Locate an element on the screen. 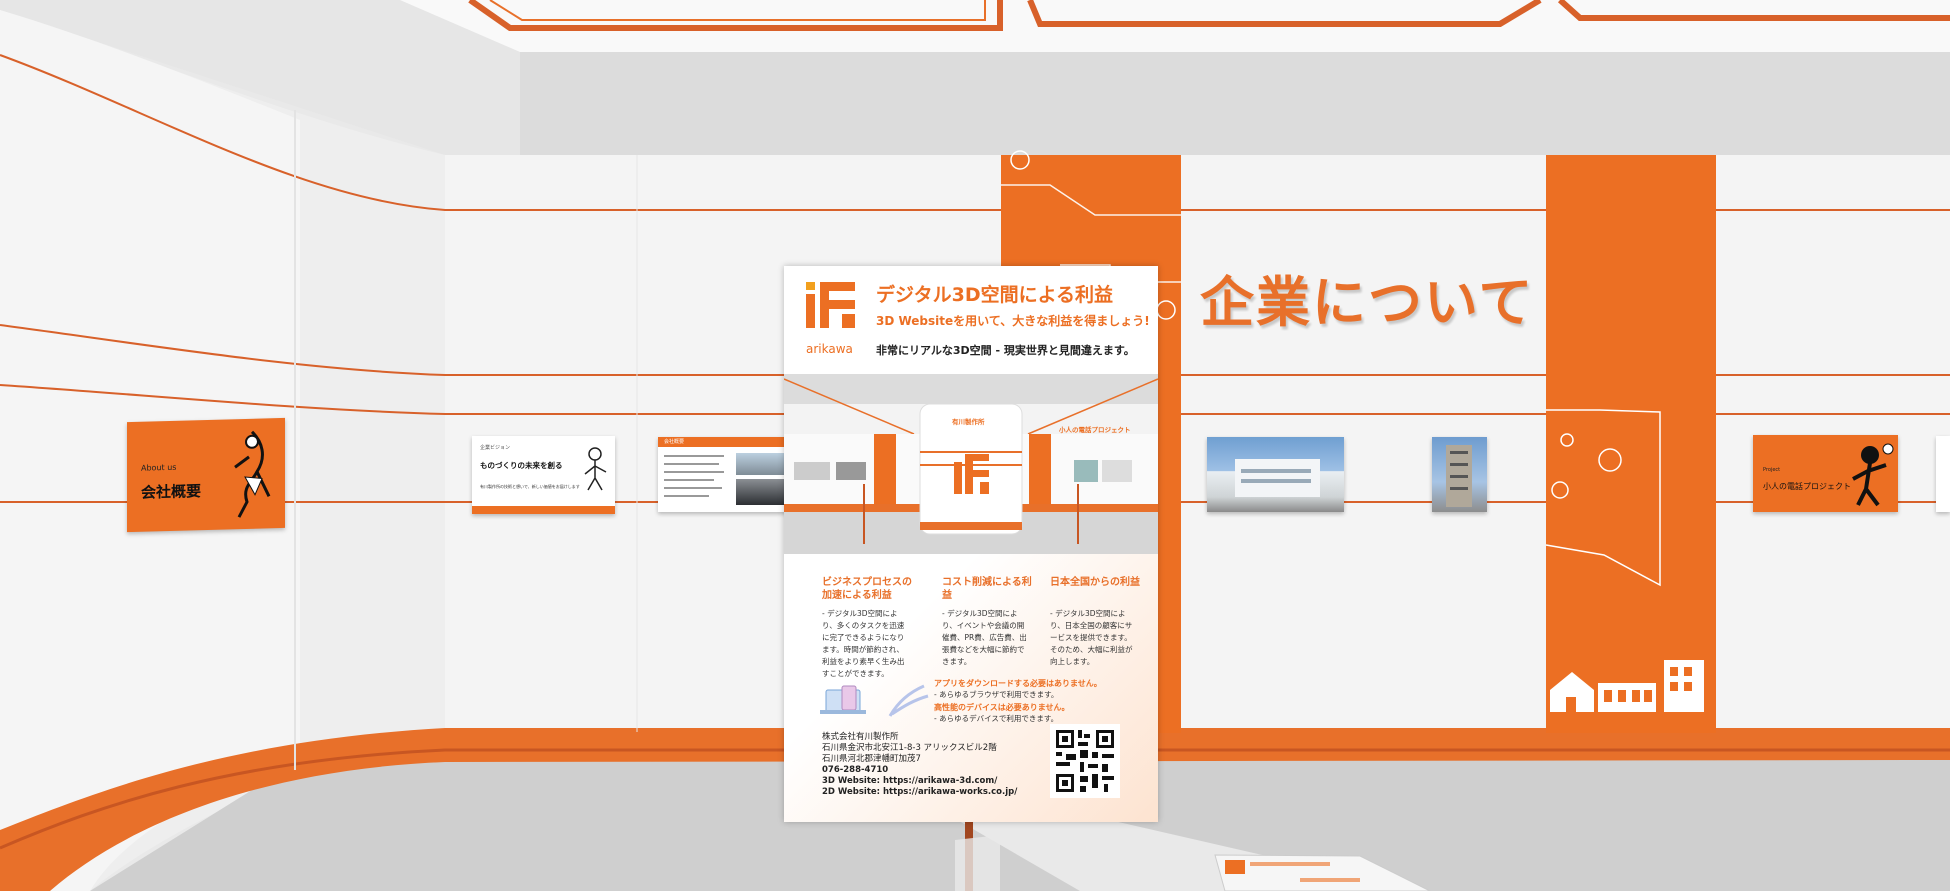 The width and height of the screenshot is (1950, 891). photo-machine is located at coordinates (761, 492).